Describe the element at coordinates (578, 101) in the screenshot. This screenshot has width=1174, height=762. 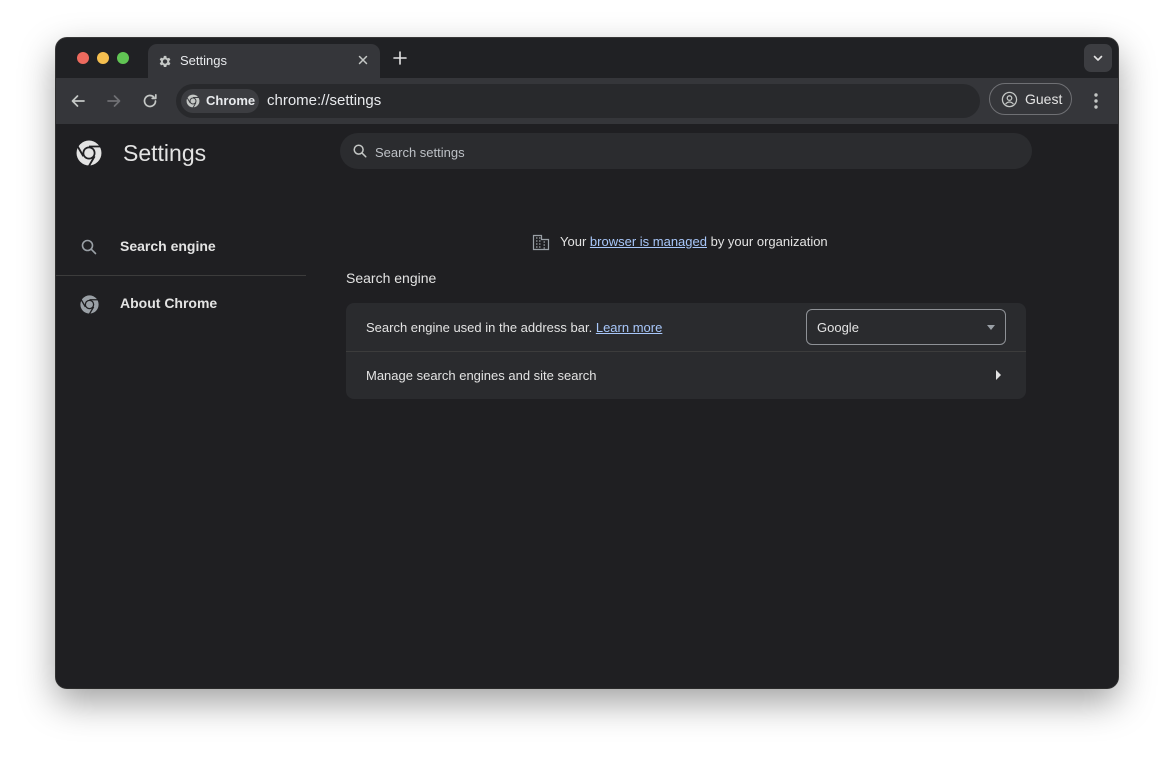
I see `address-bar: Chrome chrome://settings` at that location.